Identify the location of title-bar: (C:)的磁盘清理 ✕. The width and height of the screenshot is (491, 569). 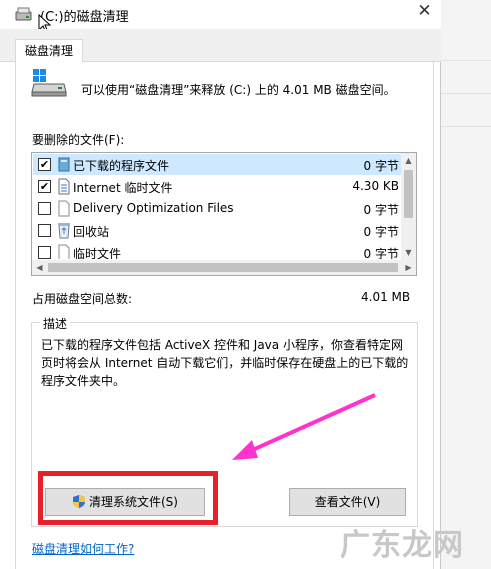
(220, 17).